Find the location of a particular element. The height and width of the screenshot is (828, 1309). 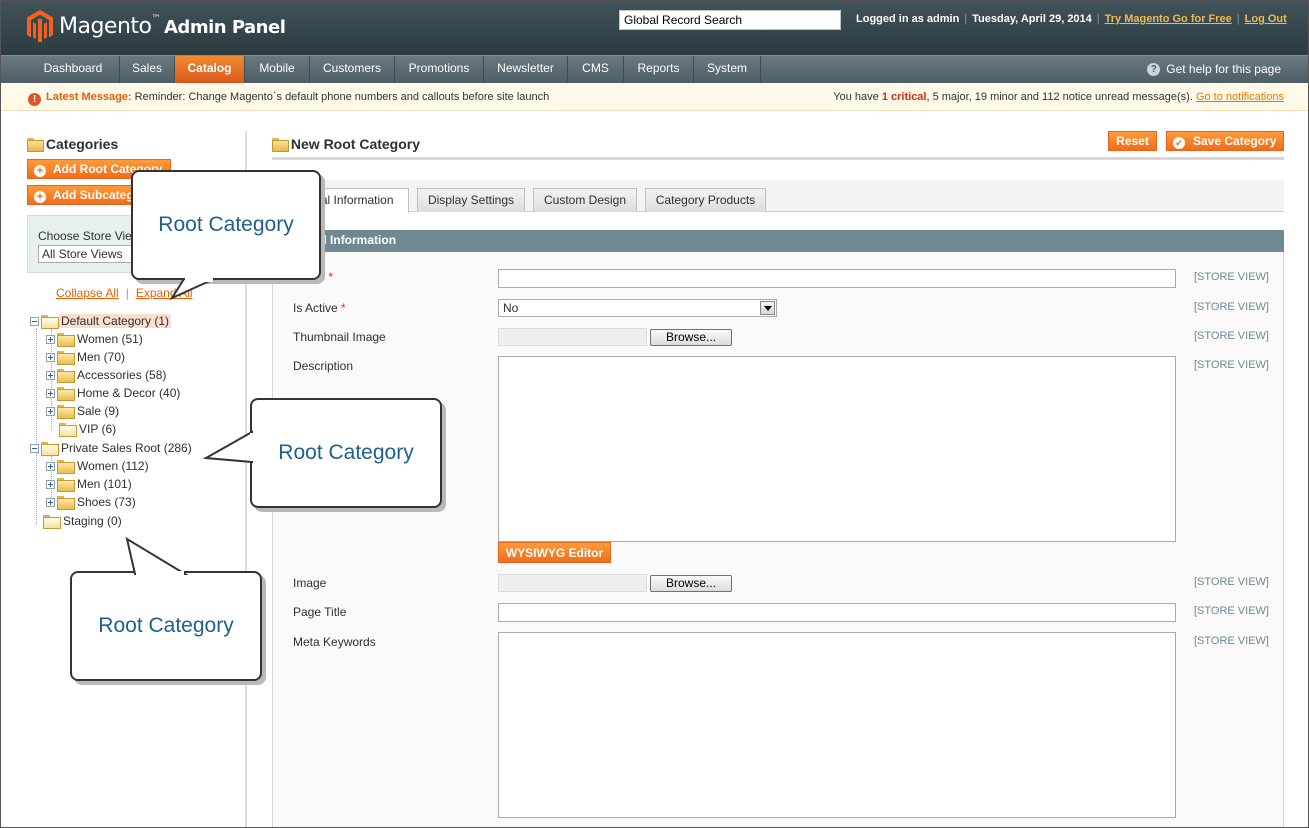

tree-node: Shoes (73) is located at coordinates (92, 502).